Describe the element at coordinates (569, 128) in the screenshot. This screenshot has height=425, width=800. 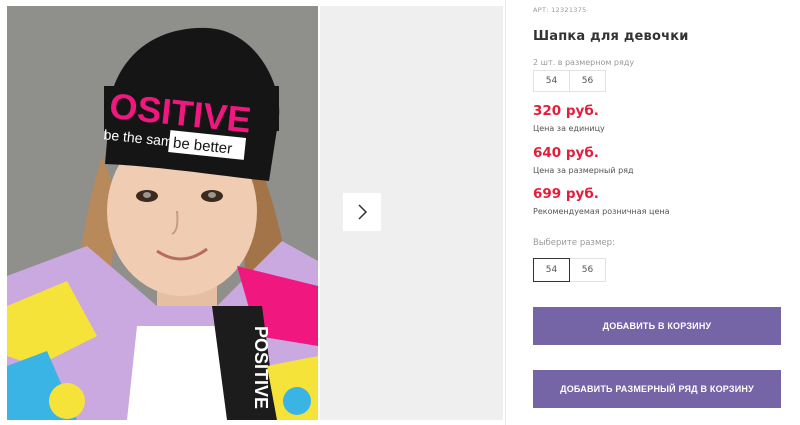
I see `unit-price-note: Цена за единицу` at that location.